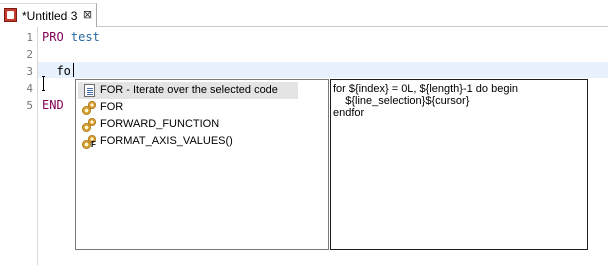 This screenshot has height=265, width=608. I want to click on line-number-gutter, so click(18, 146).